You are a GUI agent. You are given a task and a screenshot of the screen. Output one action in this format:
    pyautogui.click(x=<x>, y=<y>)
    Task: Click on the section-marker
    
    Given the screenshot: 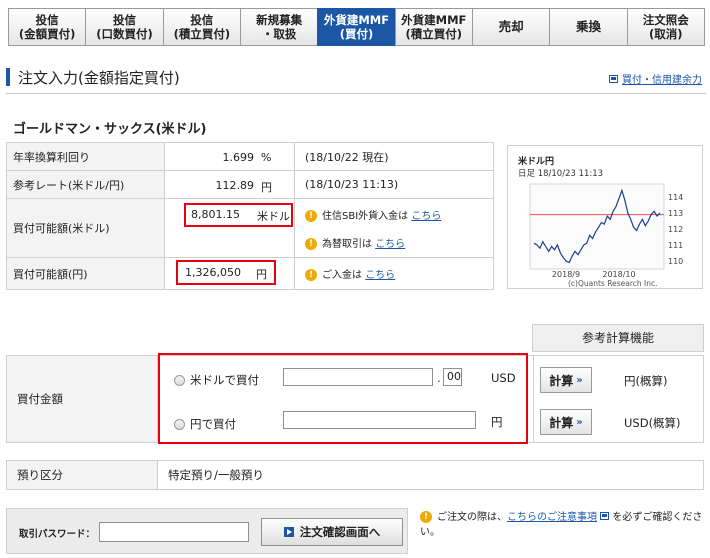 What is the action you would take?
    pyautogui.click(x=8, y=77)
    